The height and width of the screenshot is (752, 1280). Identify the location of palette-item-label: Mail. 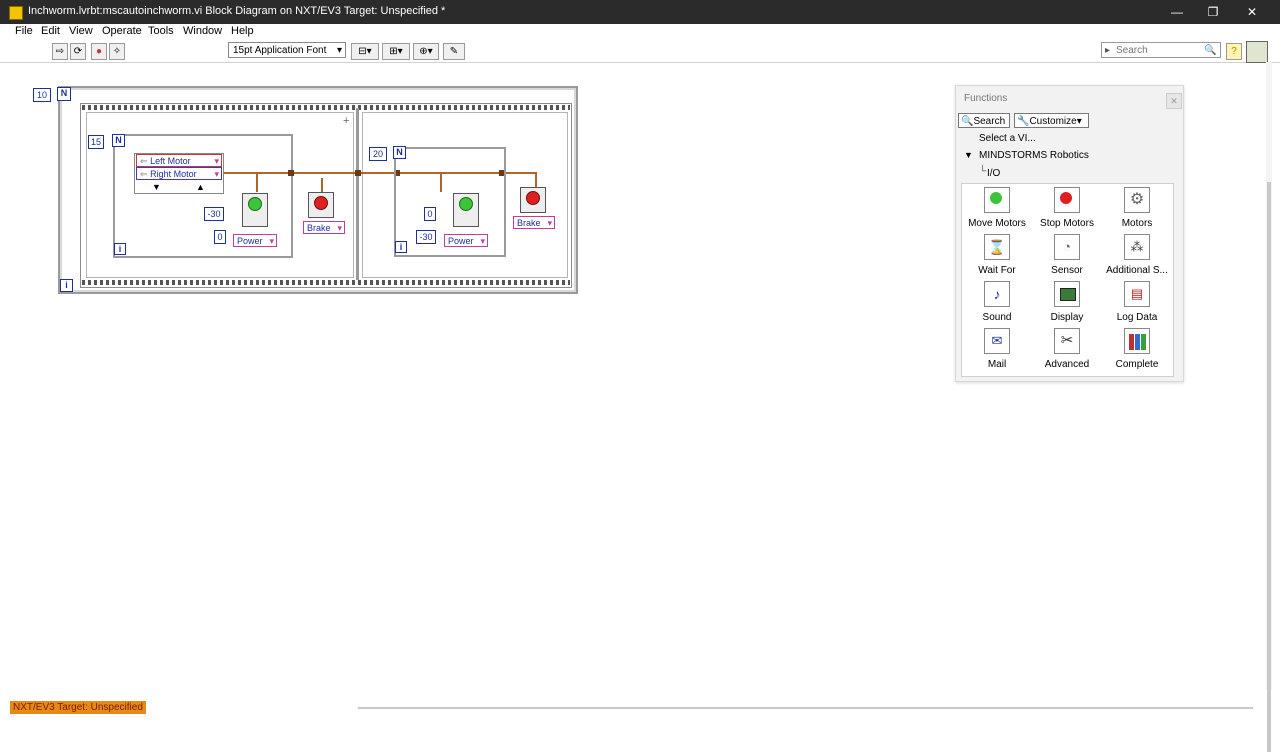
(997, 364).